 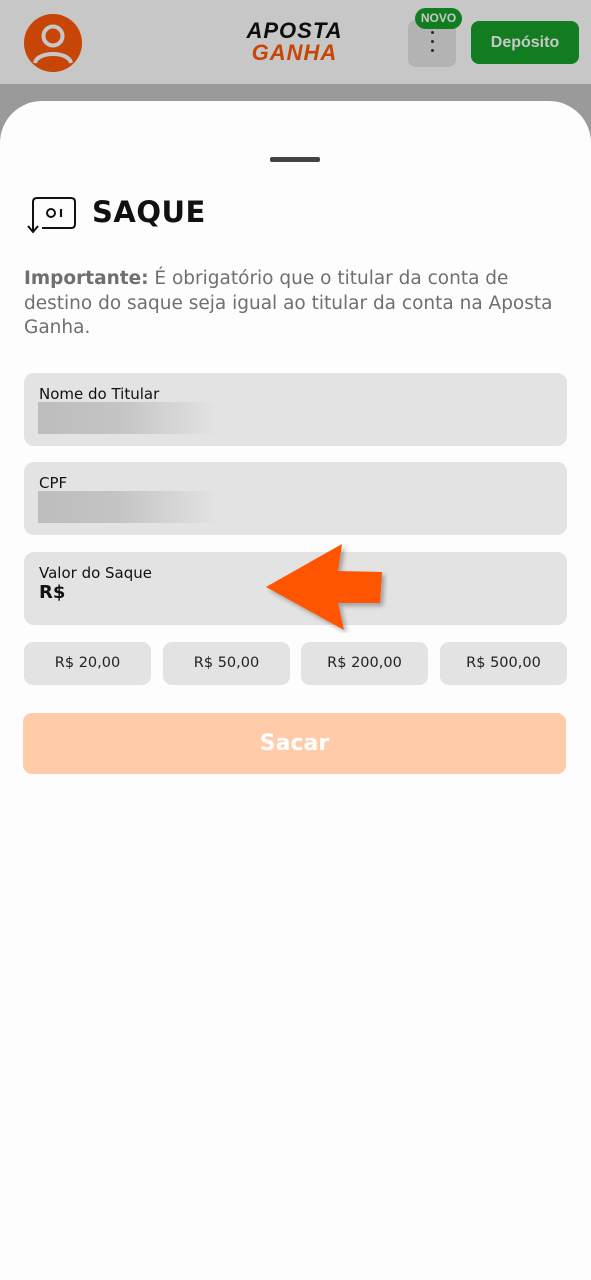 I want to click on redacted-holder-name, so click(x=128, y=418).